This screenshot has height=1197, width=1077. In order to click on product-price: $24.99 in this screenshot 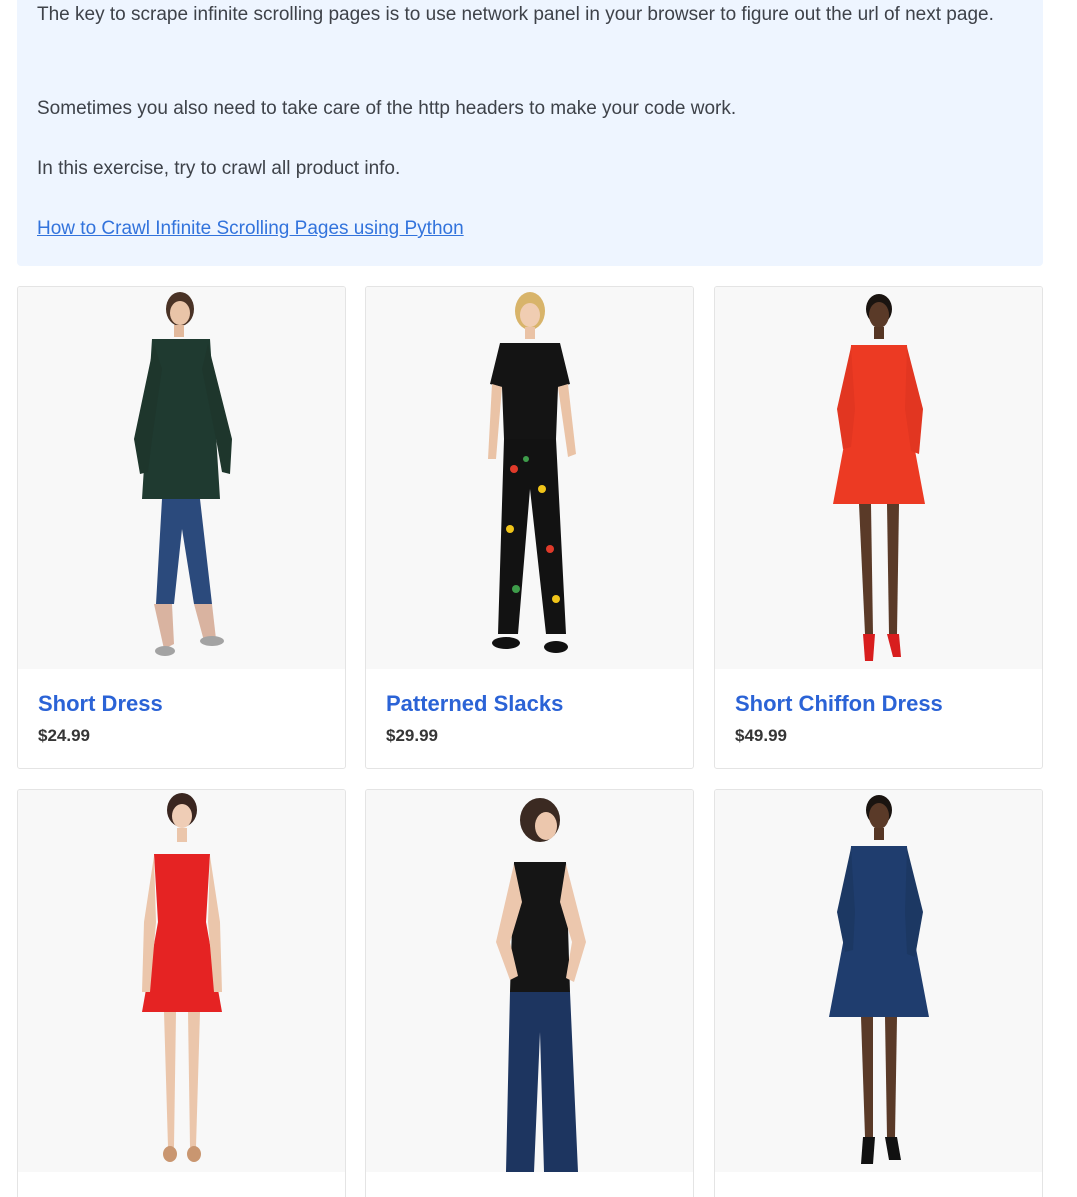, I will do `click(64, 735)`.